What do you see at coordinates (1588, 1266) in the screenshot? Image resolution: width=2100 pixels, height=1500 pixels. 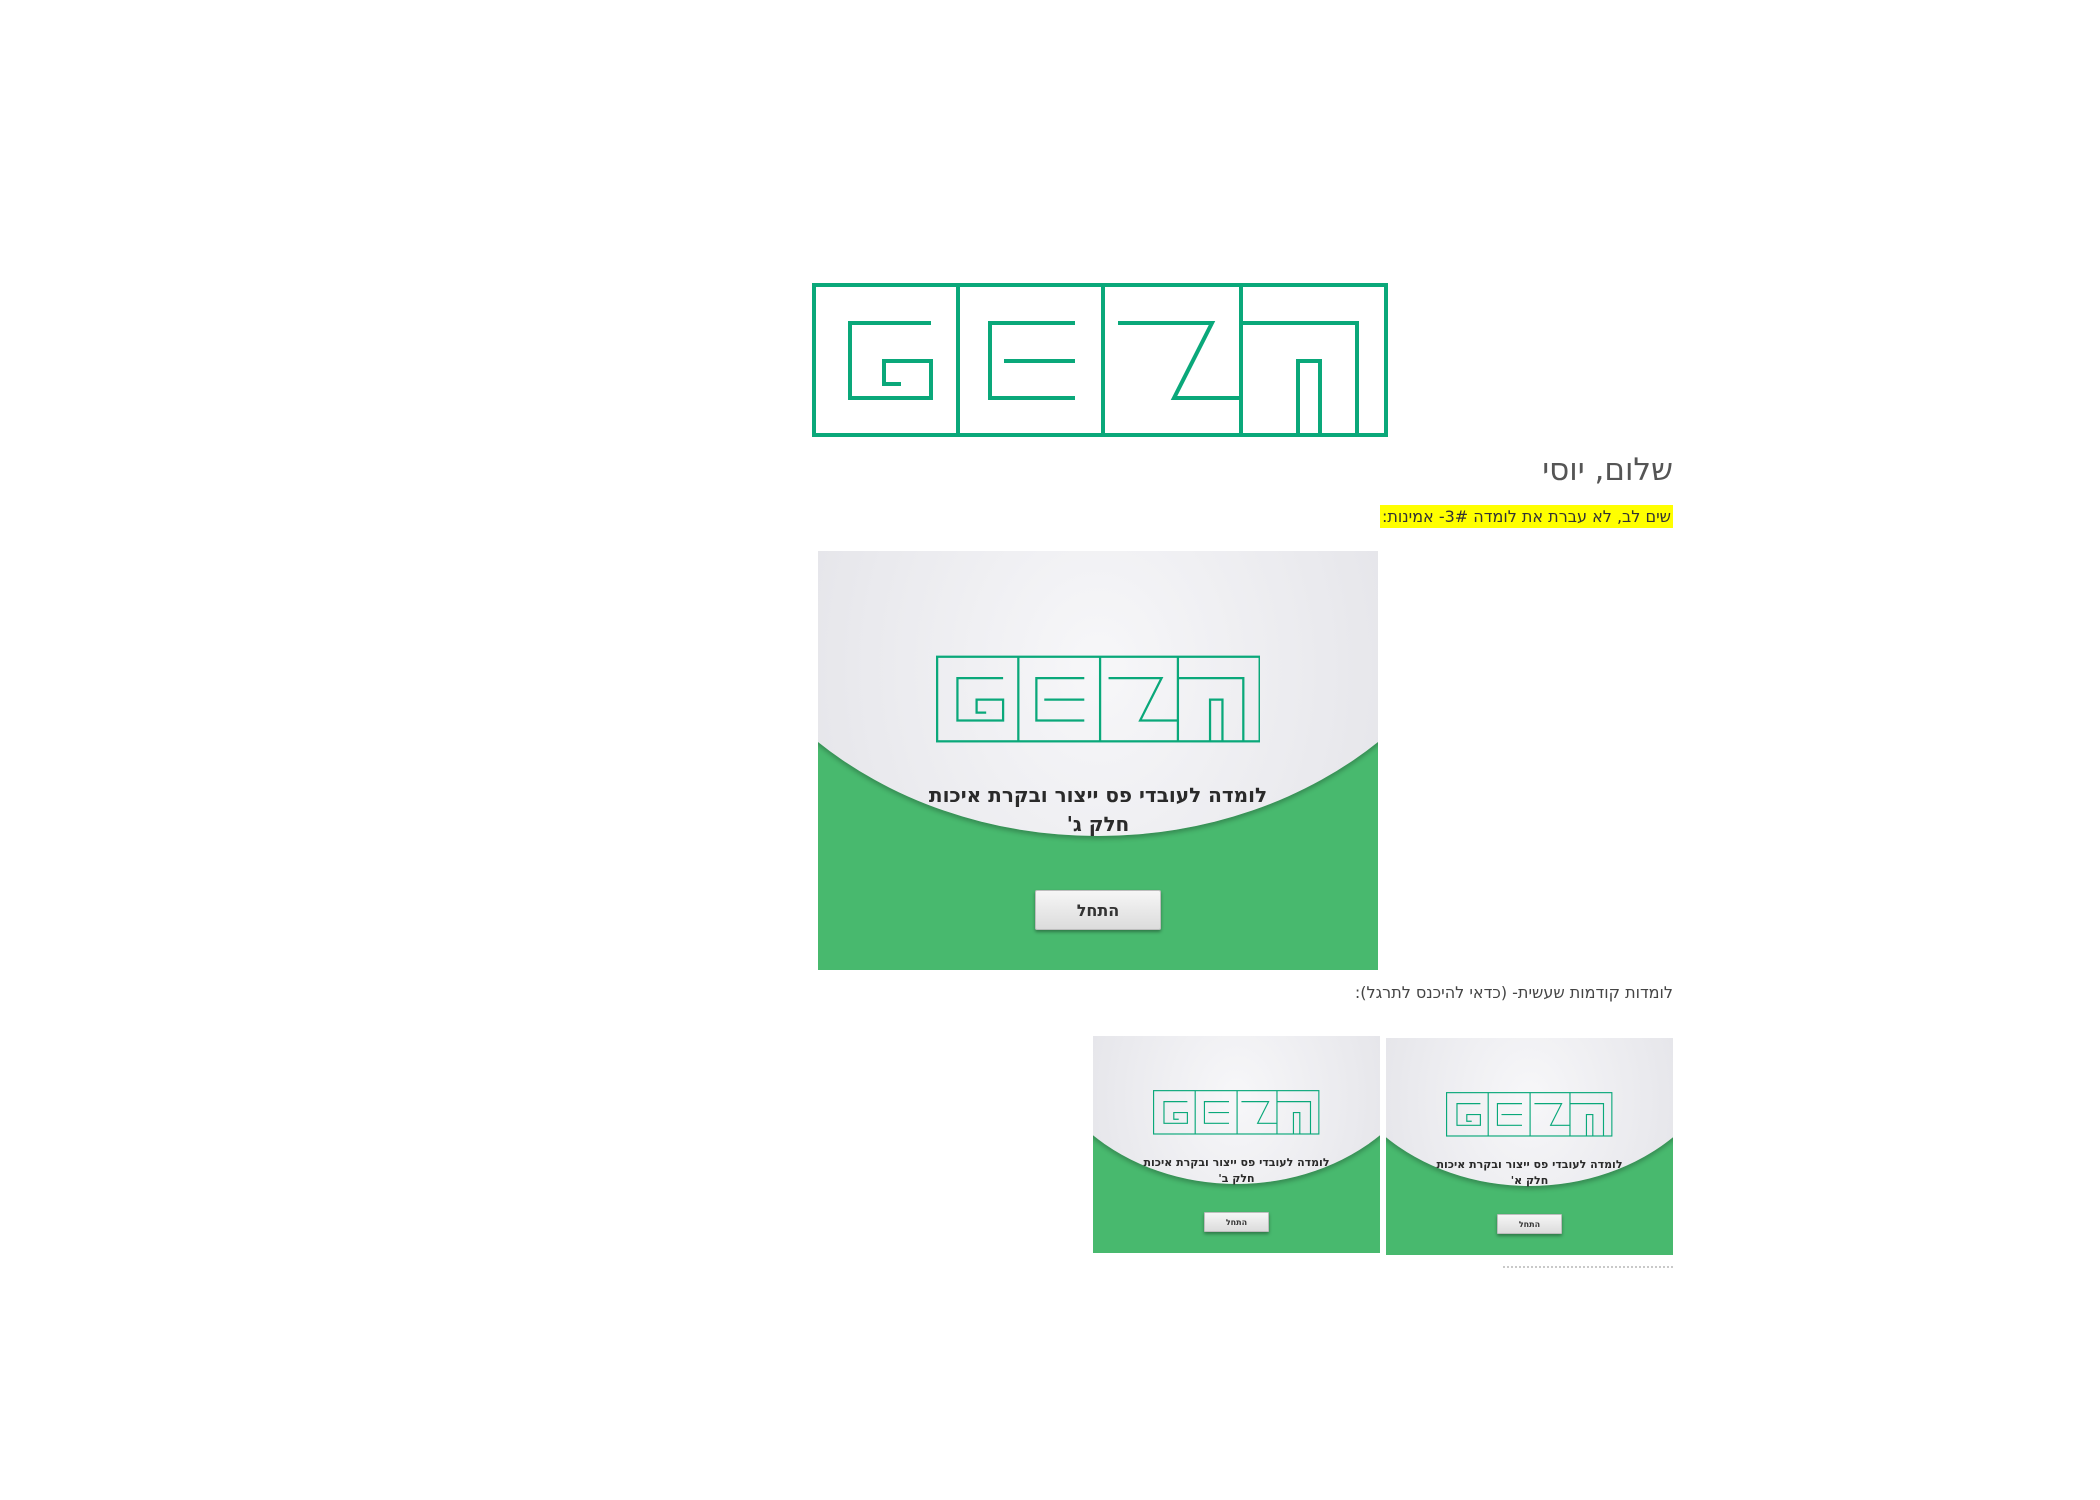 I see `clipped-text-line` at bounding box center [1588, 1266].